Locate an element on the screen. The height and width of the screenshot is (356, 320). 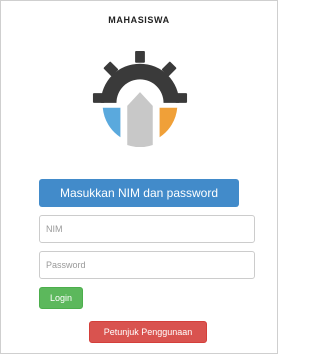
login-button: Login is located at coordinates (61, 298).